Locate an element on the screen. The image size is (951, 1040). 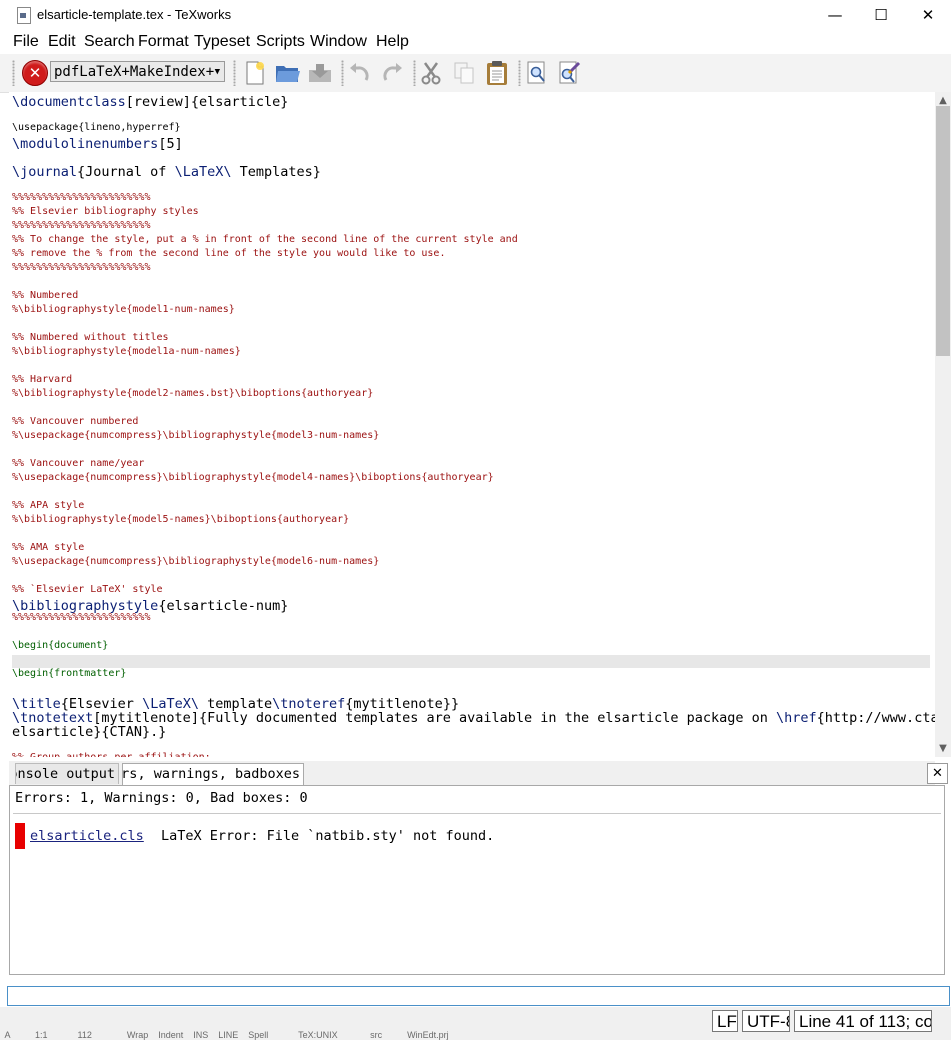
maximize-button: ☐ is located at coordinates (881, 15).